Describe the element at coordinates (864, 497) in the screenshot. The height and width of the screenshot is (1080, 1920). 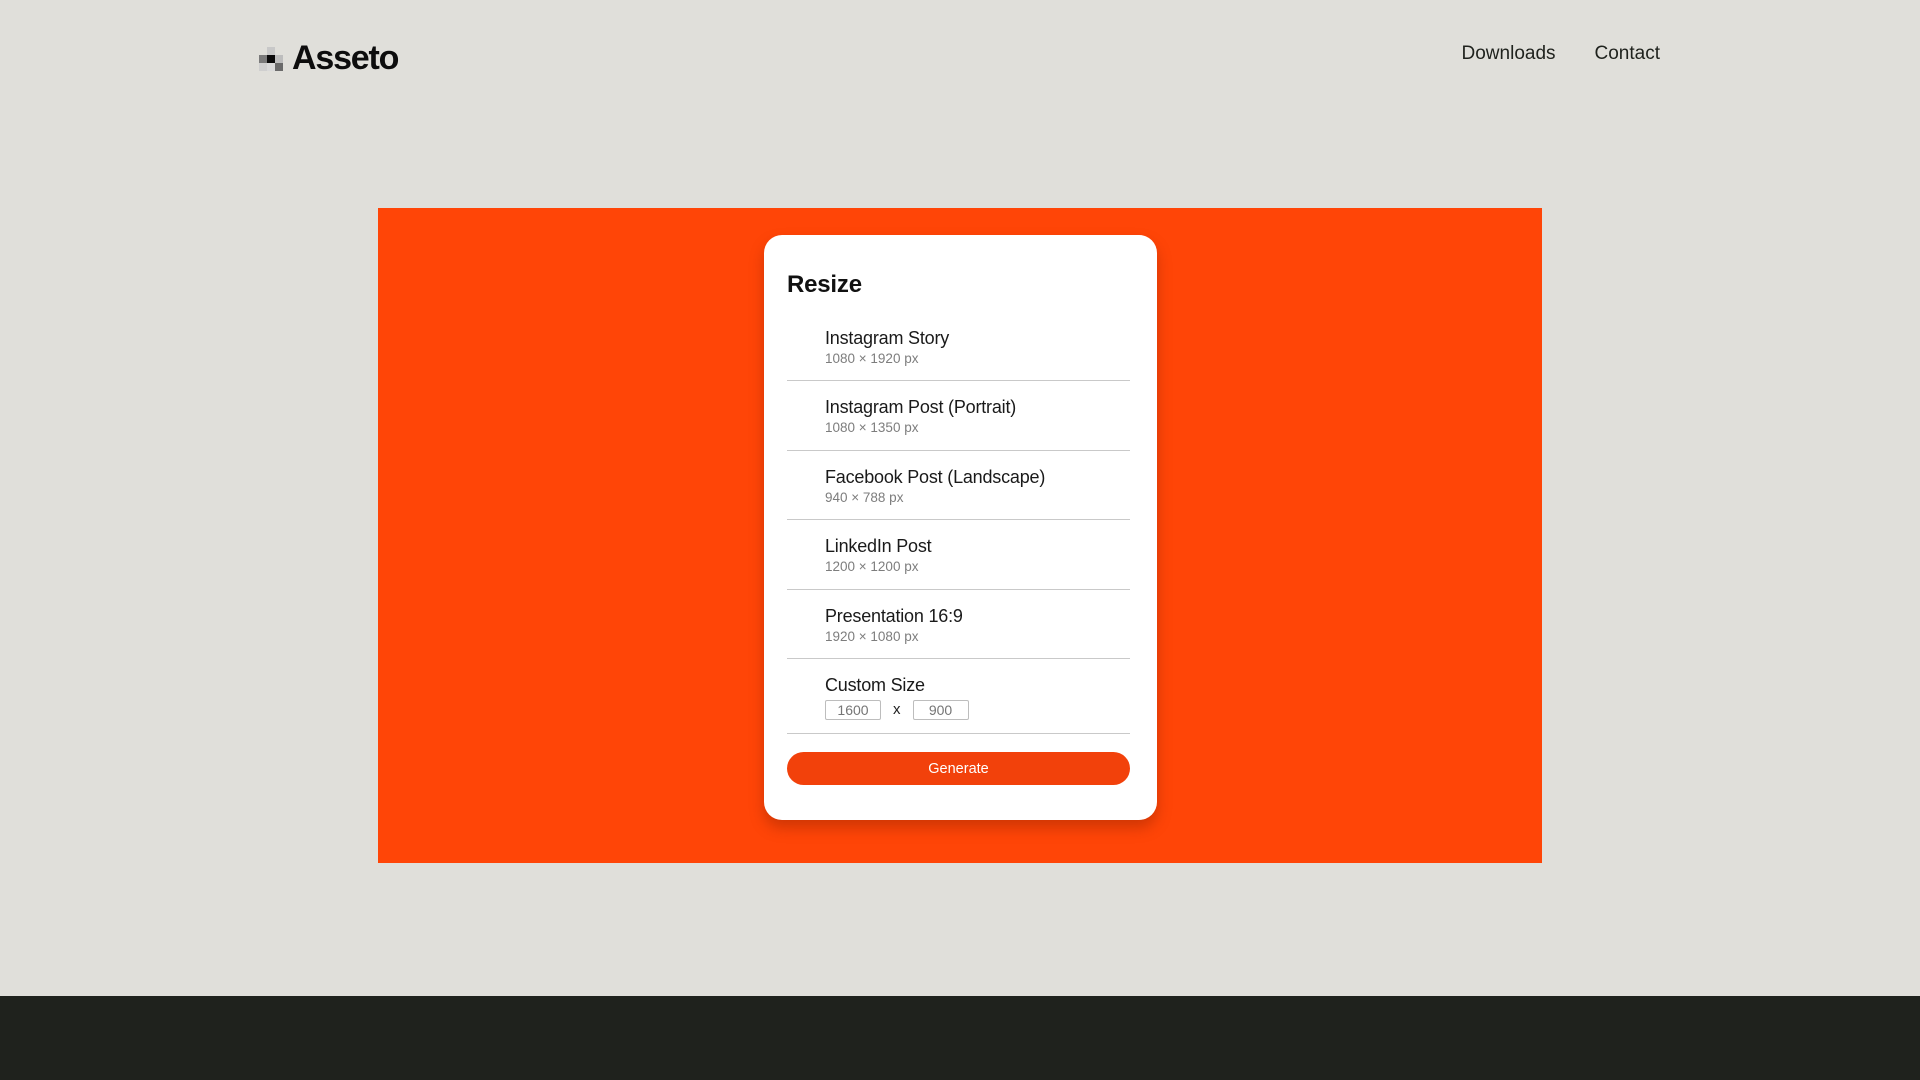
I see `preset-size: 940 × 788 px` at that location.